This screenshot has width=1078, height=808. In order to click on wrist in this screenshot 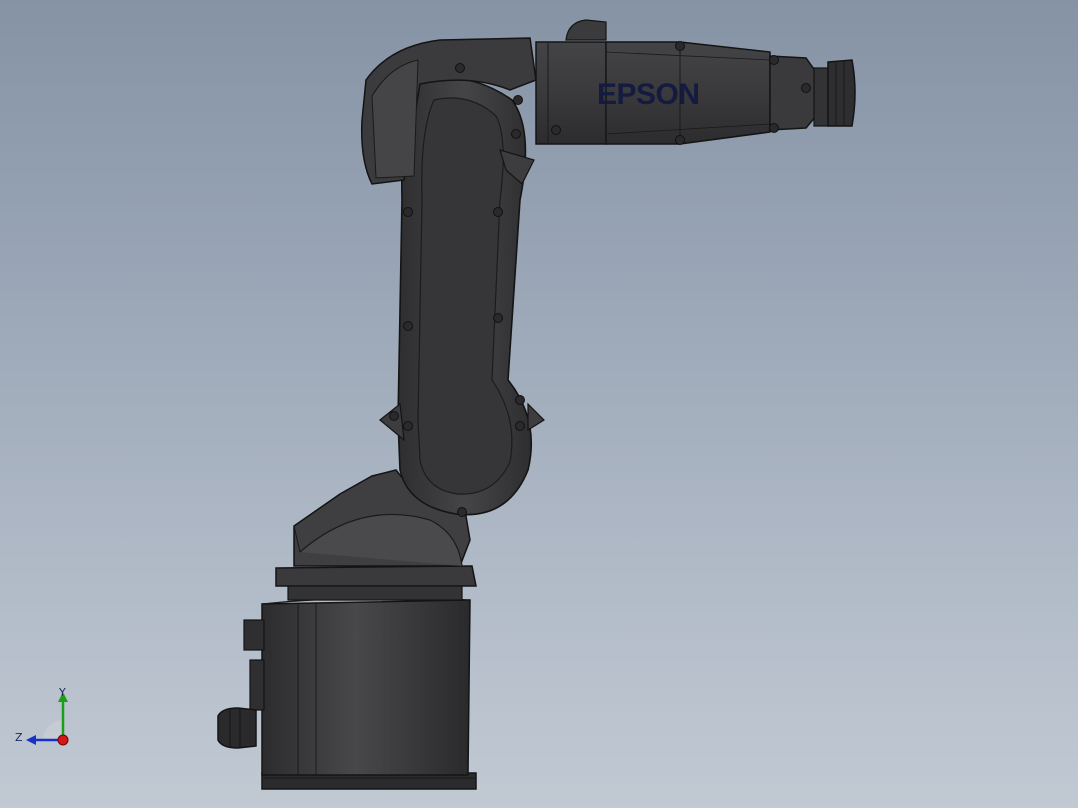, I will do `click(812, 93)`.